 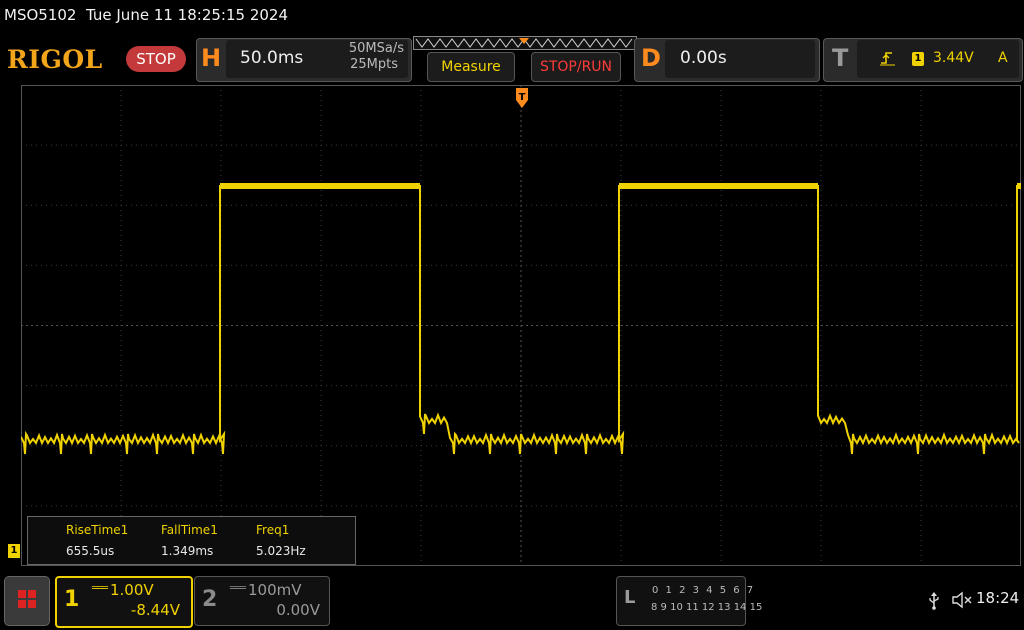 What do you see at coordinates (576, 67) in the screenshot?
I see `stop-run-button: STOP/RUN` at bounding box center [576, 67].